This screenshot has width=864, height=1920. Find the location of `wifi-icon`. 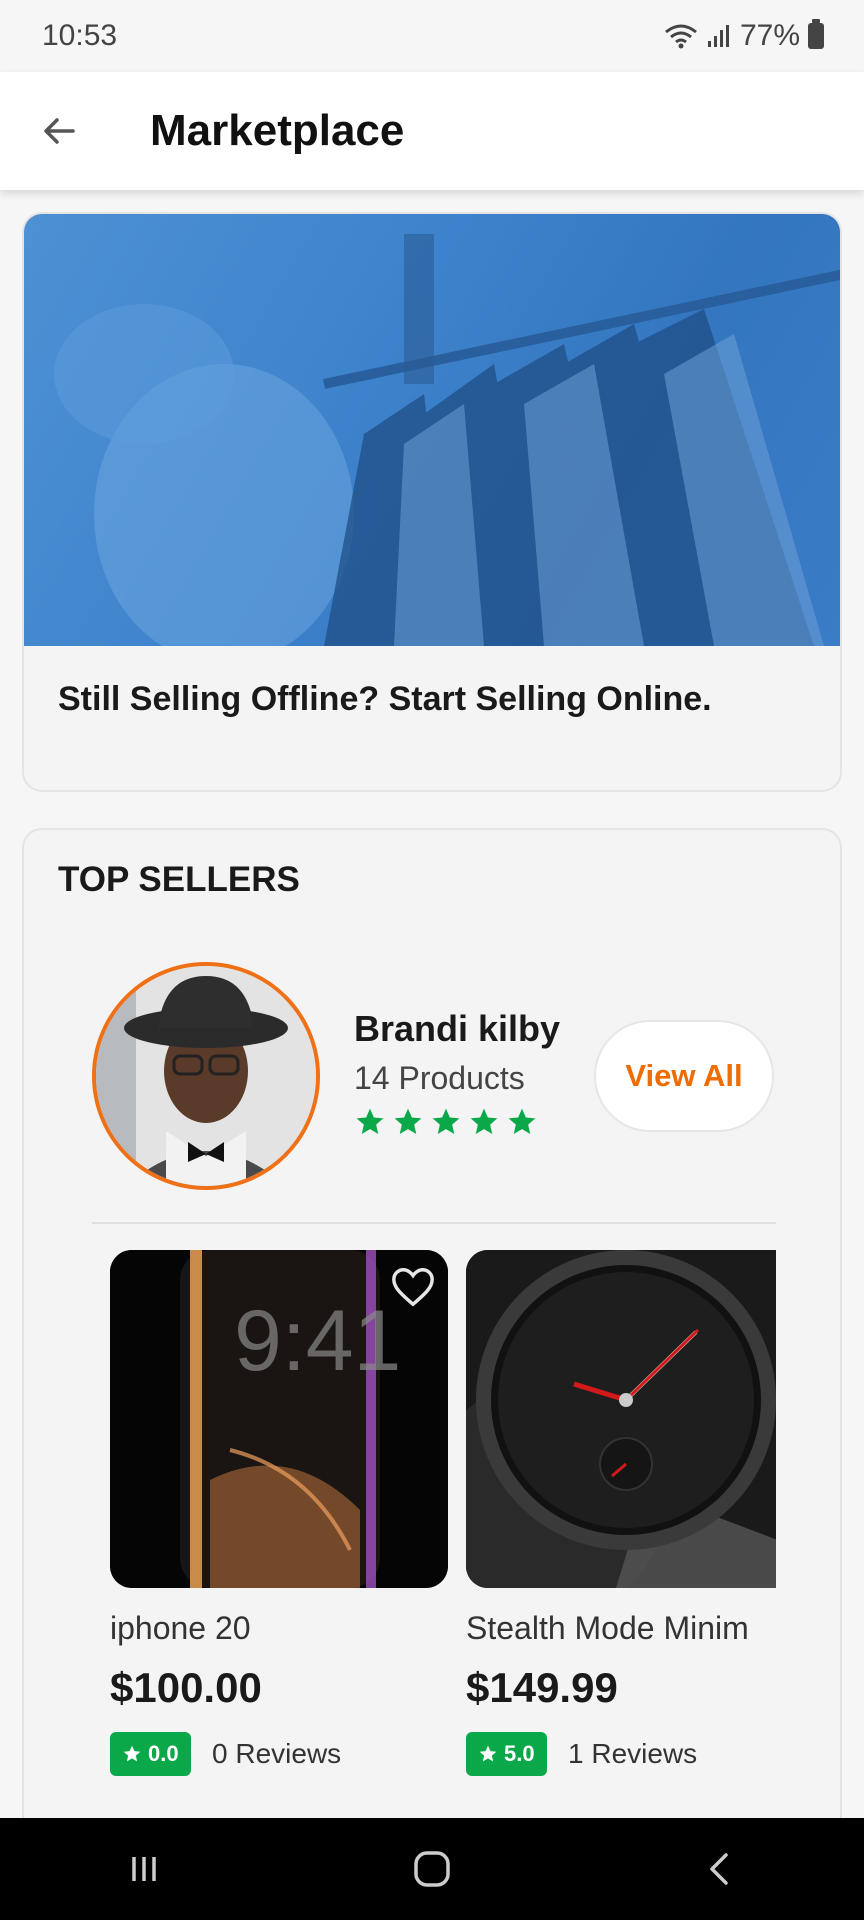

wifi-icon is located at coordinates (681, 36).